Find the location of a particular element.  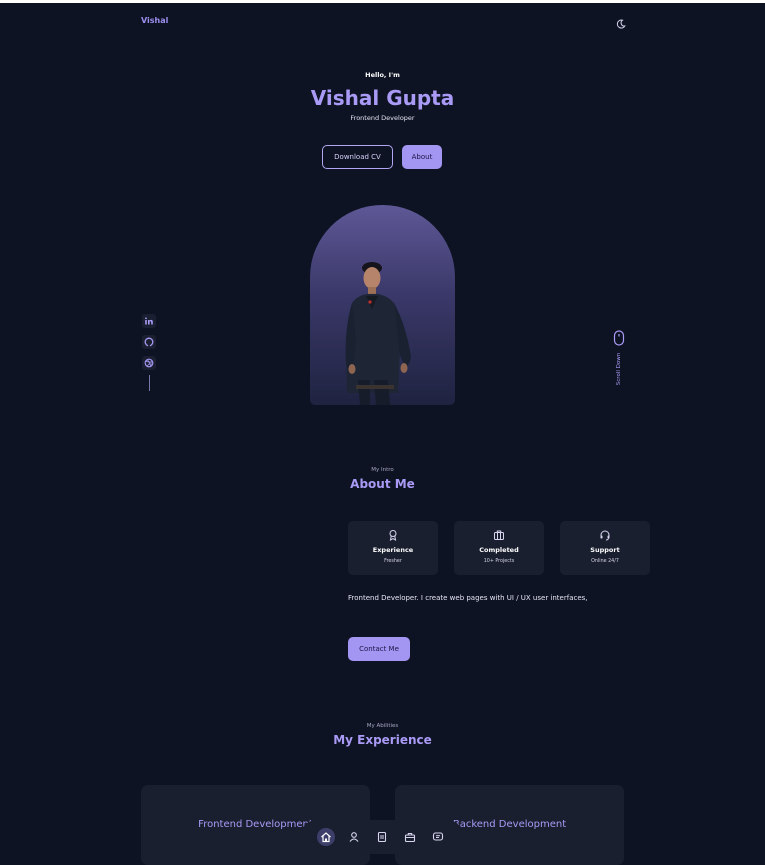

nav-contact is located at coordinates (438, 837).